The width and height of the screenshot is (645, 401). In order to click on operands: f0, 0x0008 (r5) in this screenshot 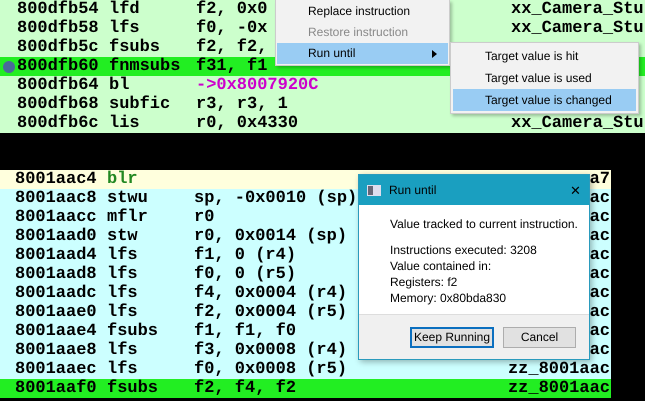, I will do `click(271, 369)`.